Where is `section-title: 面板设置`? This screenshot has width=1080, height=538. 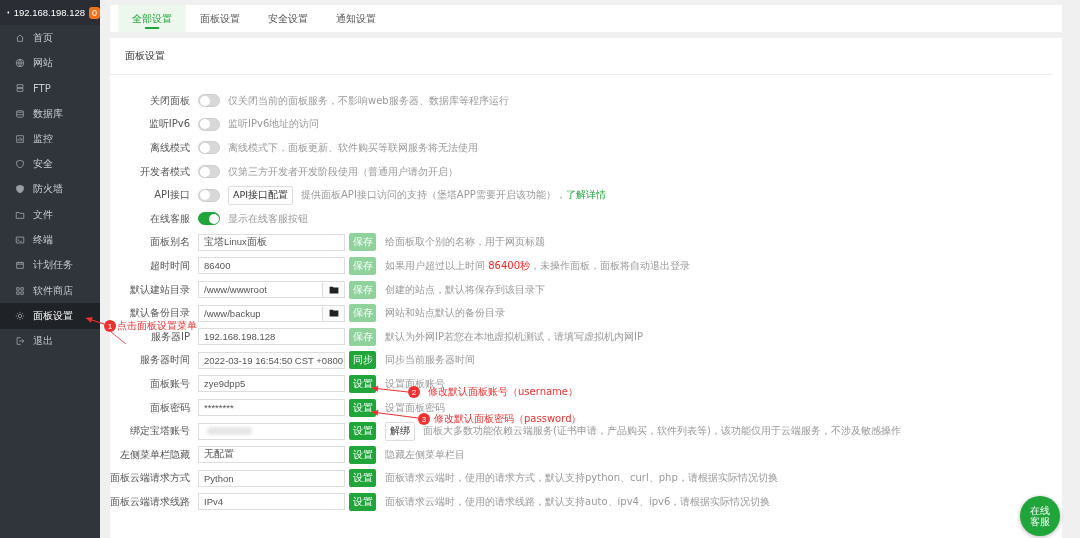
section-title: 面板设置 is located at coordinates (581, 56).